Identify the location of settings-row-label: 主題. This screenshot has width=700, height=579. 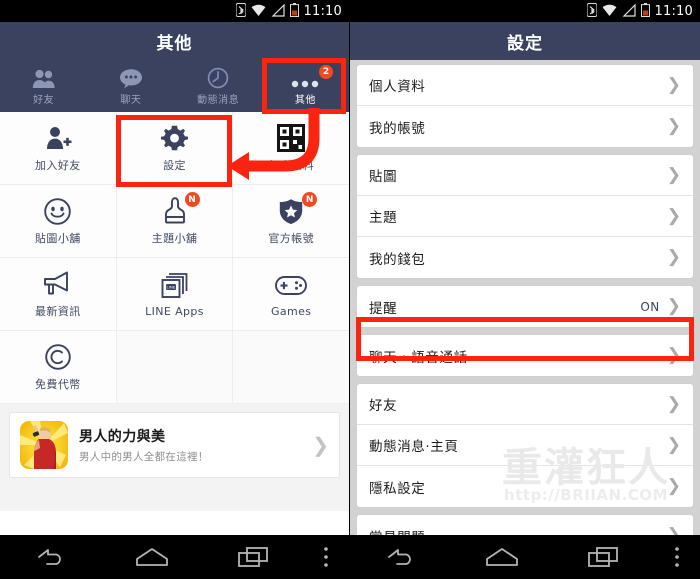
(383, 218).